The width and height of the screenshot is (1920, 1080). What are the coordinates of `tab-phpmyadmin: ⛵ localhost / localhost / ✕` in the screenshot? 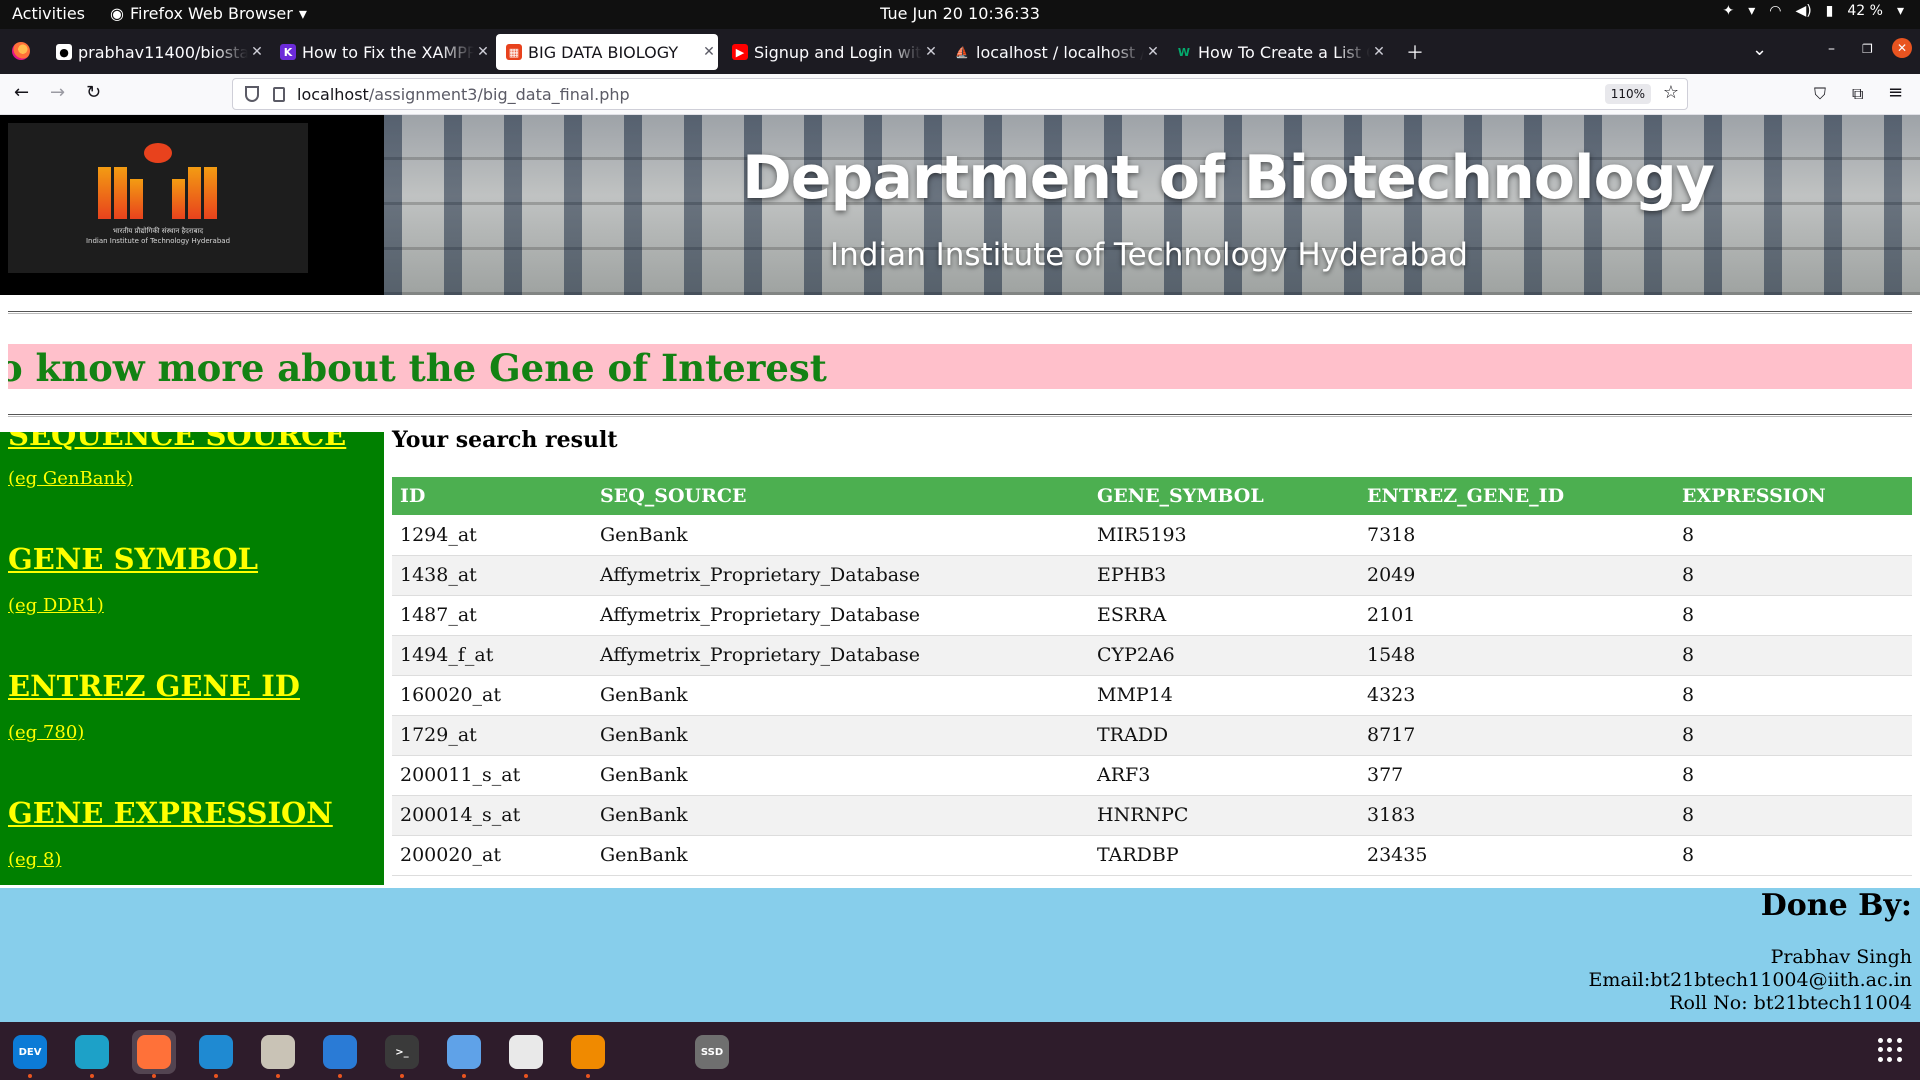 It's located at (1053, 52).